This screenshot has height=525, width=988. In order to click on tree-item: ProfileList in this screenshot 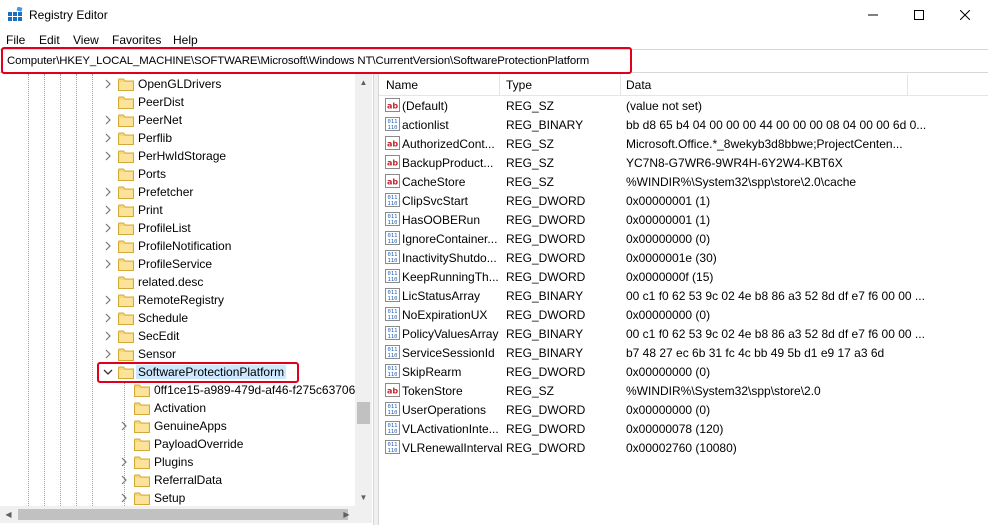, I will do `click(180, 228)`.